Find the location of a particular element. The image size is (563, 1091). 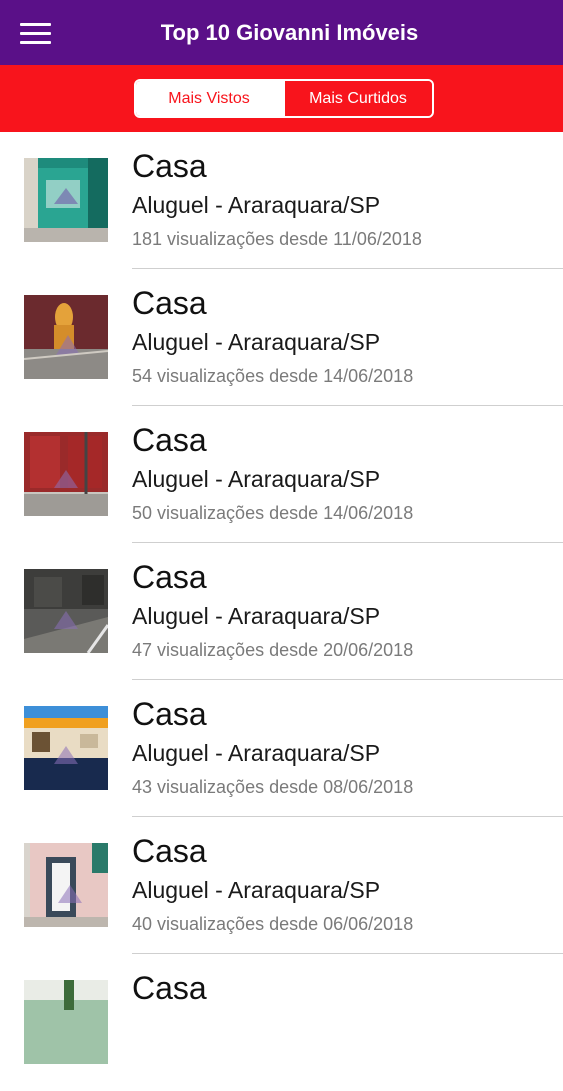

view-count: 54 visualizações desde 14/06/2018 is located at coordinates (273, 376).